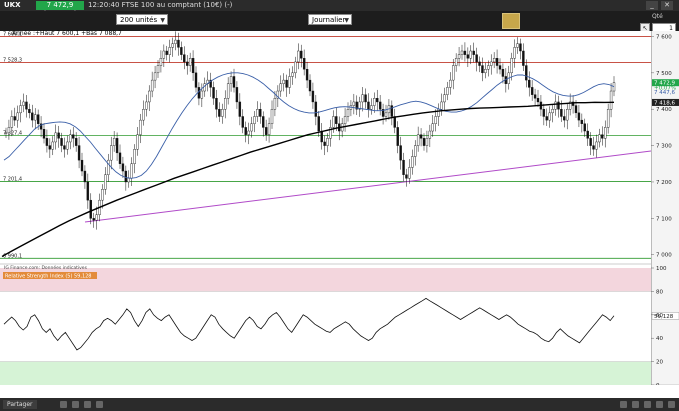  I want to click on screenshot-icon, so click(99, 404).